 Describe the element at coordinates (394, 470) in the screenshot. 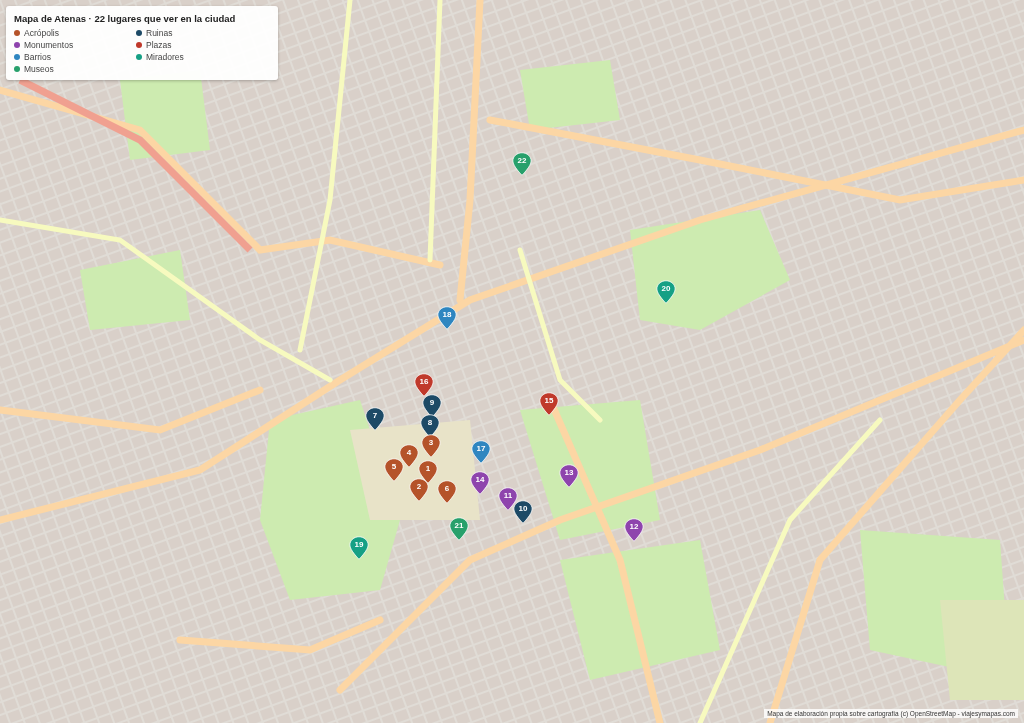

I see `map-marker: 5` at that location.